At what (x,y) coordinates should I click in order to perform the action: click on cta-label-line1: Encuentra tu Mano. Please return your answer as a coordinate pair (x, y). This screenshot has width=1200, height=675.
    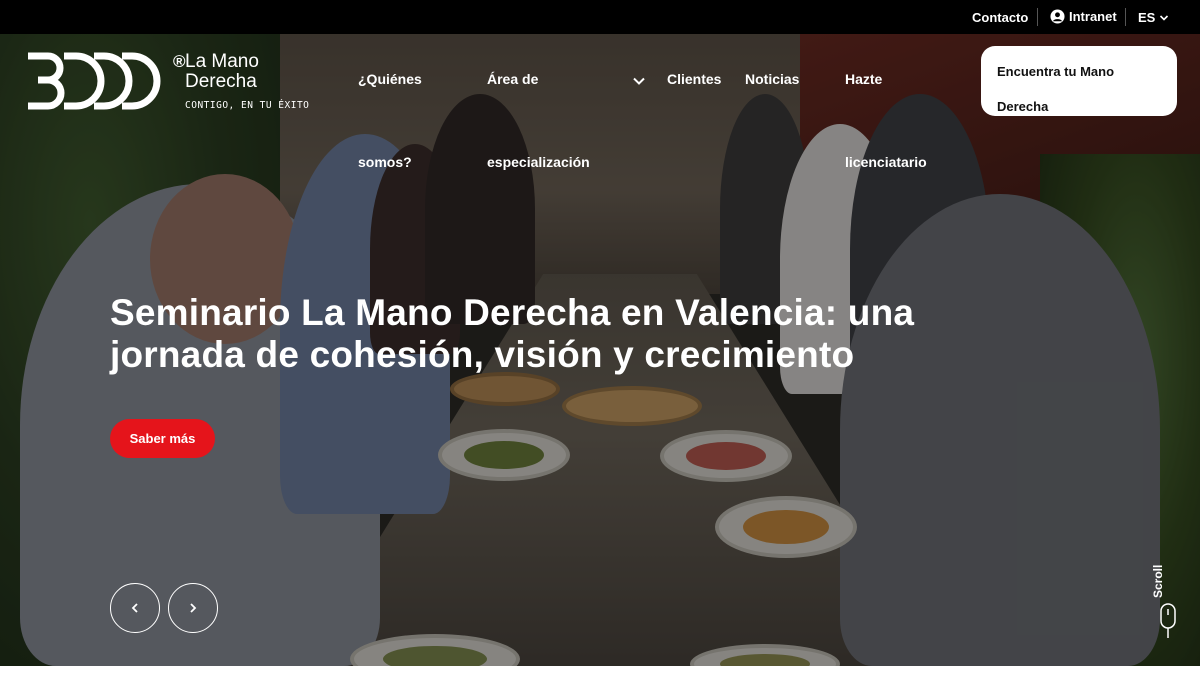
    Looking at the image, I should click on (1056, 71).